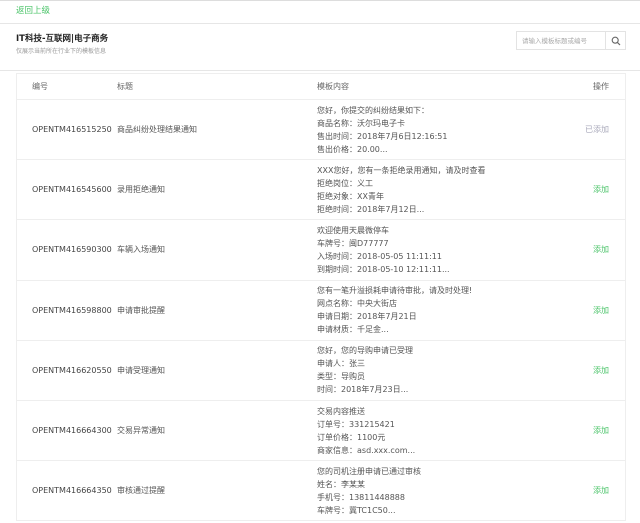 This screenshot has width=640, height=523. I want to click on search-icon, so click(615, 40).